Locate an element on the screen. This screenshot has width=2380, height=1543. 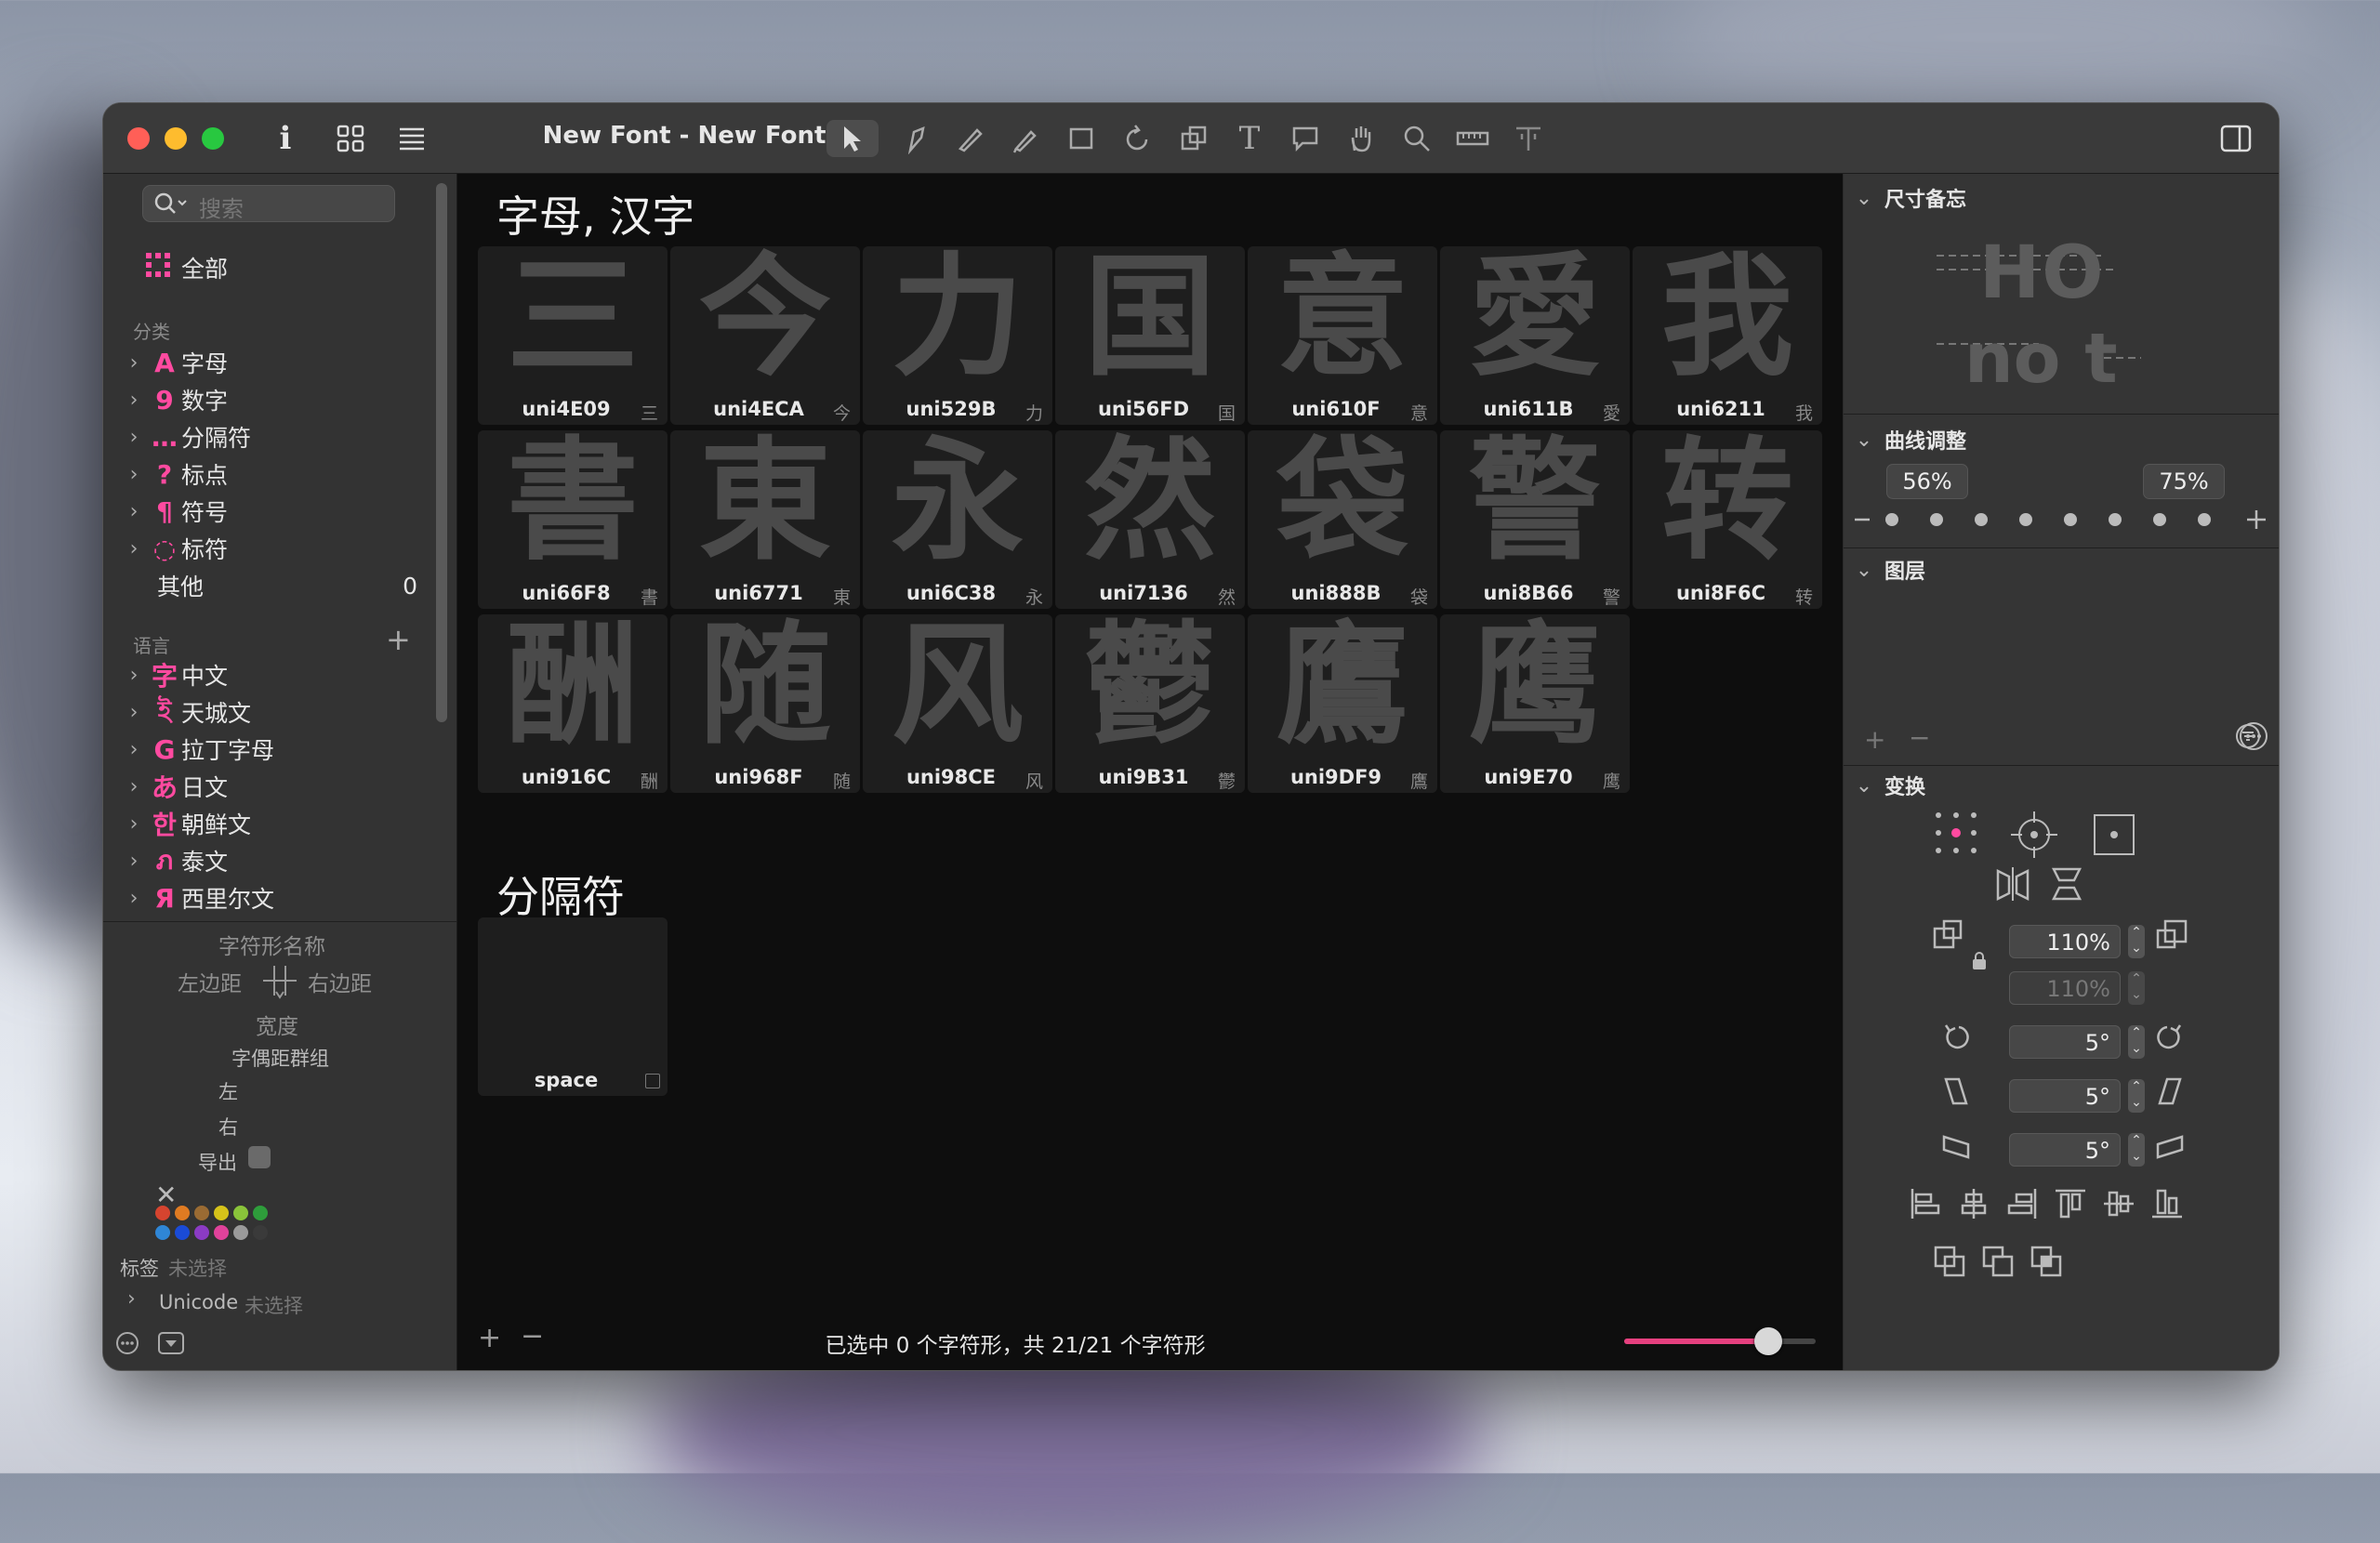
sidebar-item-korean: › 한 朝鲜文 is located at coordinates (185, 823).